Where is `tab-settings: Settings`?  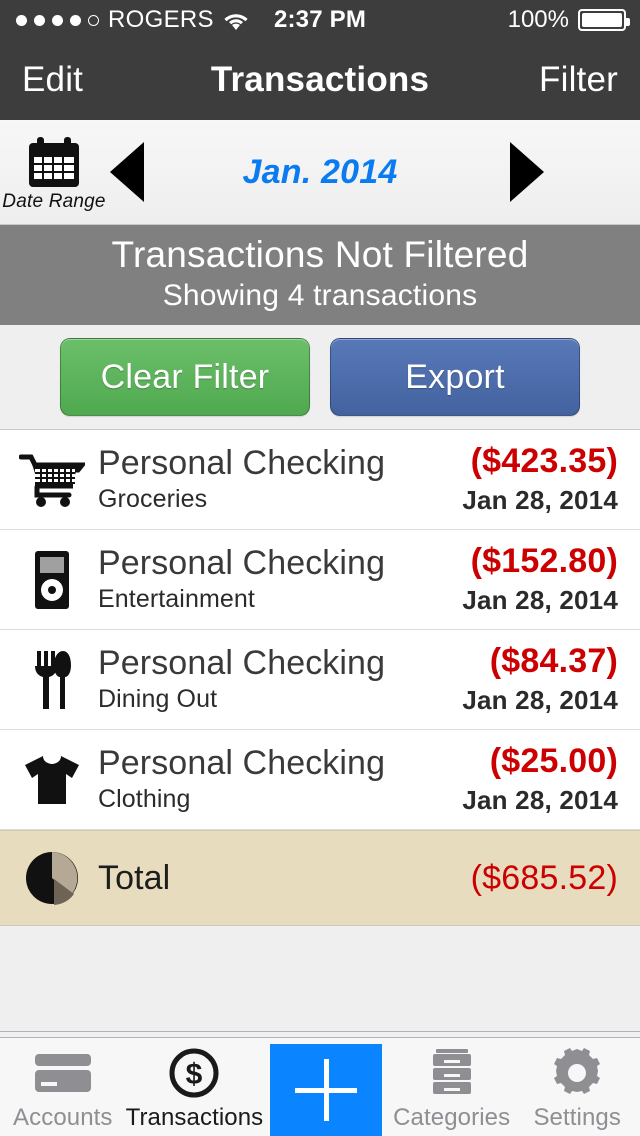
tab-settings: Settings is located at coordinates (577, 1087).